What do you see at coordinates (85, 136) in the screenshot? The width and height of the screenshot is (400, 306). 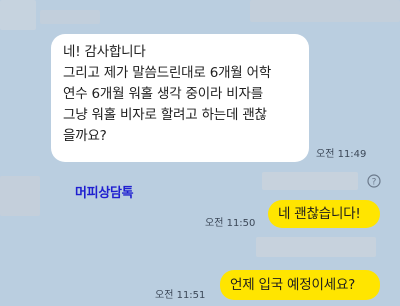 I see `message-line: 을까요?` at bounding box center [85, 136].